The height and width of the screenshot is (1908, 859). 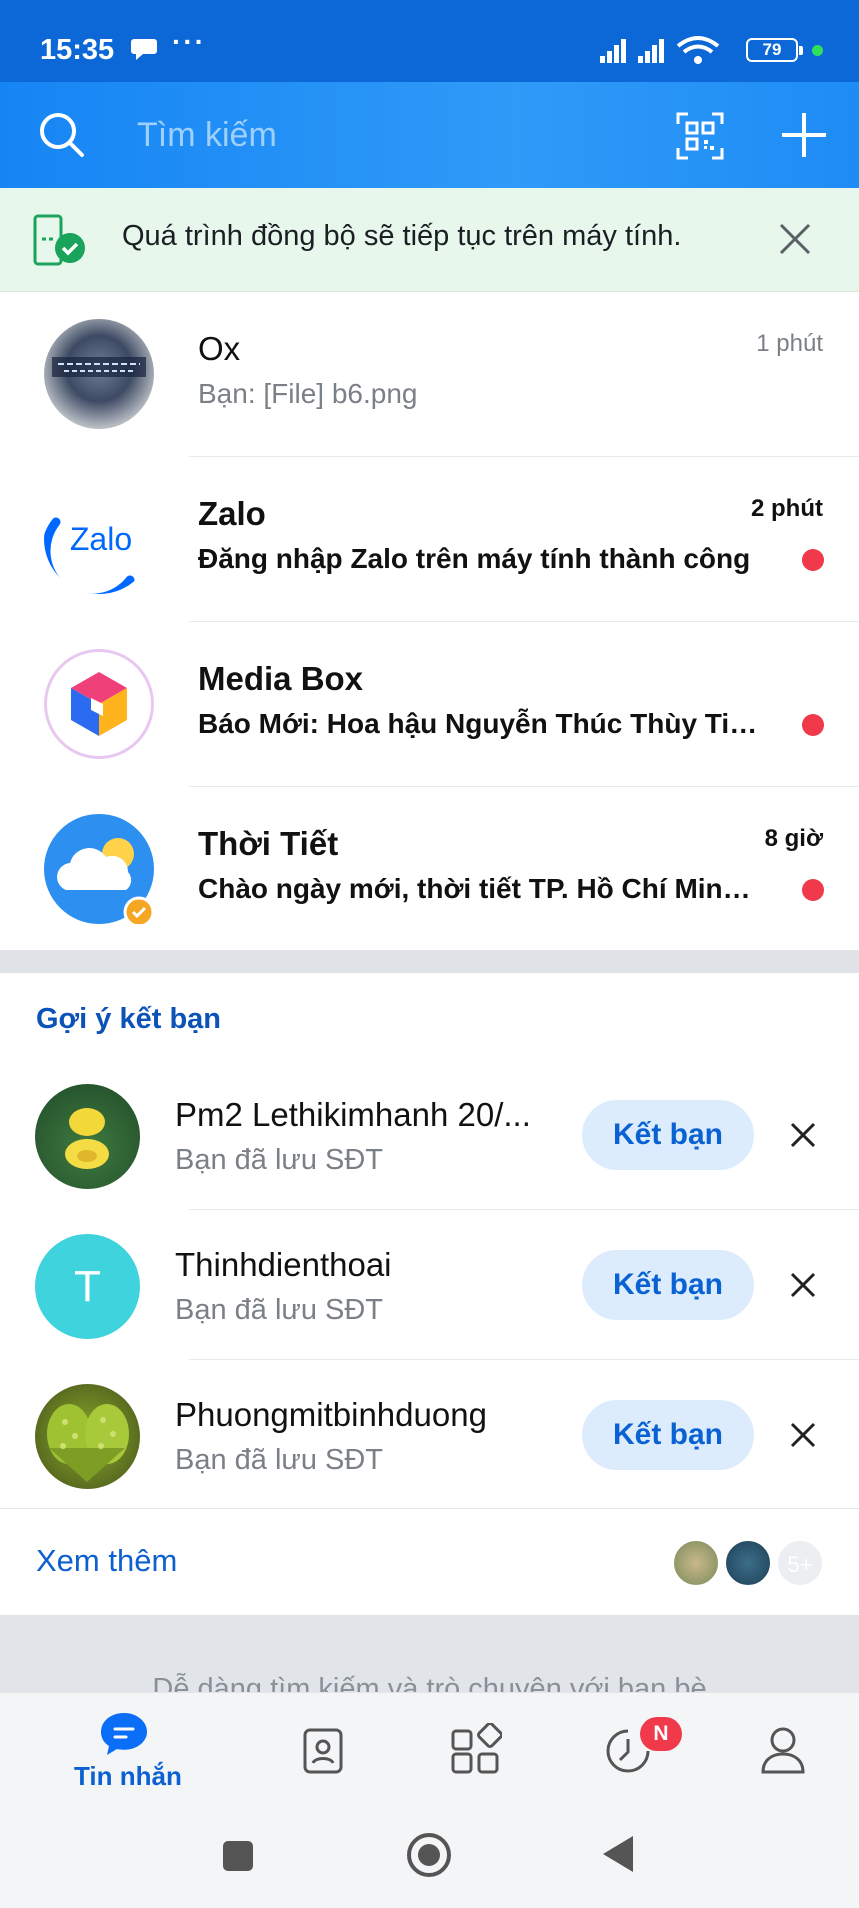 What do you see at coordinates (129, 1019) in the screenshot?
I see `friend-suggestions-title: Gợi ý kết bạn` at bounding box center [129, 1019].